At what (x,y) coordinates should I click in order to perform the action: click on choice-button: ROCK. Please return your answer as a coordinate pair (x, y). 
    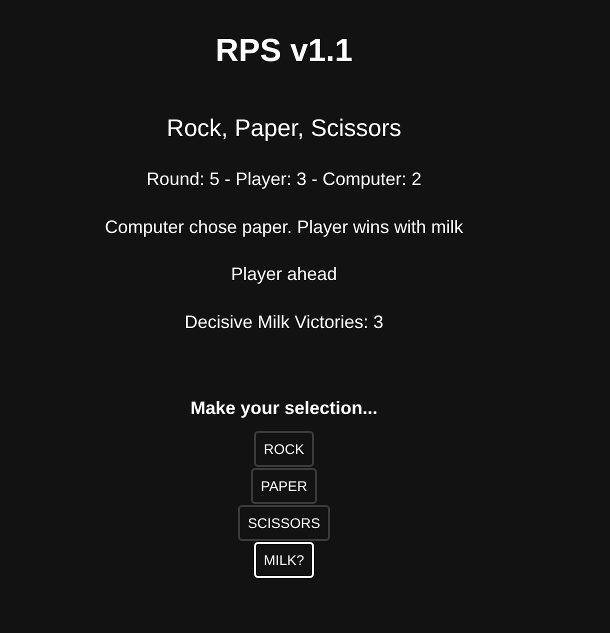
    Looking at the image, I should click on (284, 449).